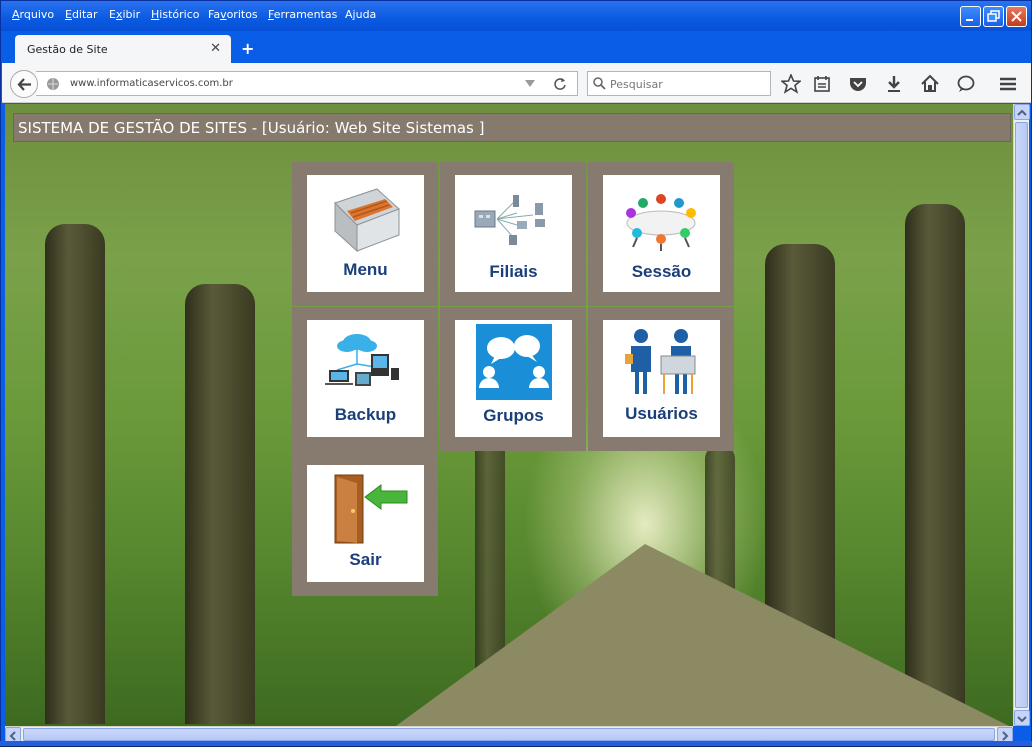 The height and width of the screenshot is (747, 1032). I want to click on menu-ferramentas: Ferramentas, so click(302, 14).